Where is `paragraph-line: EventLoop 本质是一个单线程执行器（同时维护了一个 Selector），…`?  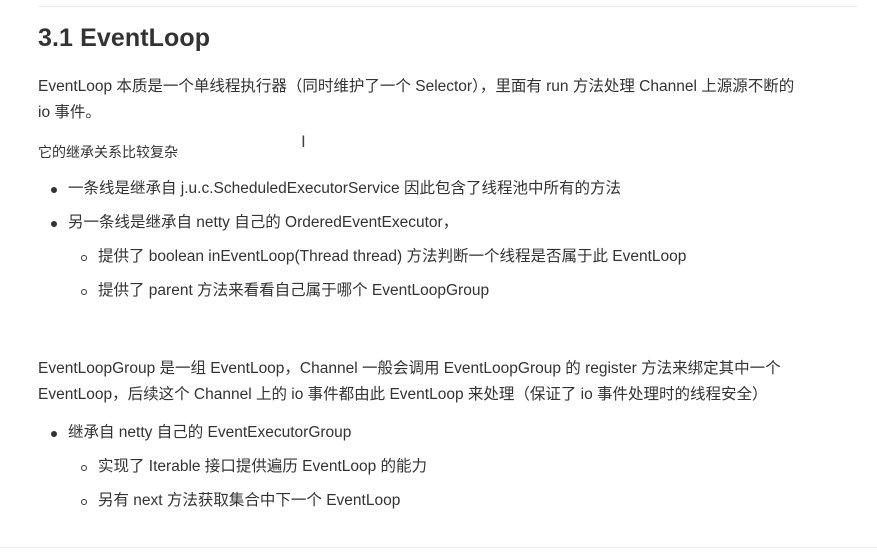
paragraph-line: EventLoop 本质是一个单线程执行器（同时维护了一个 Selector），… is located at coordinates (416, 86).